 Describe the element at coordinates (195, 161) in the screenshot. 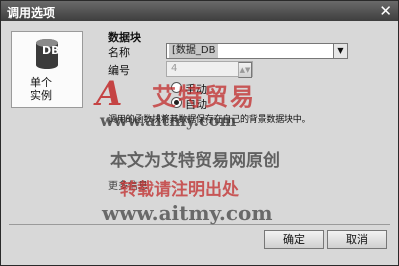

I see `watermark-line1: 本文为艾特贸易网原创` at that location.